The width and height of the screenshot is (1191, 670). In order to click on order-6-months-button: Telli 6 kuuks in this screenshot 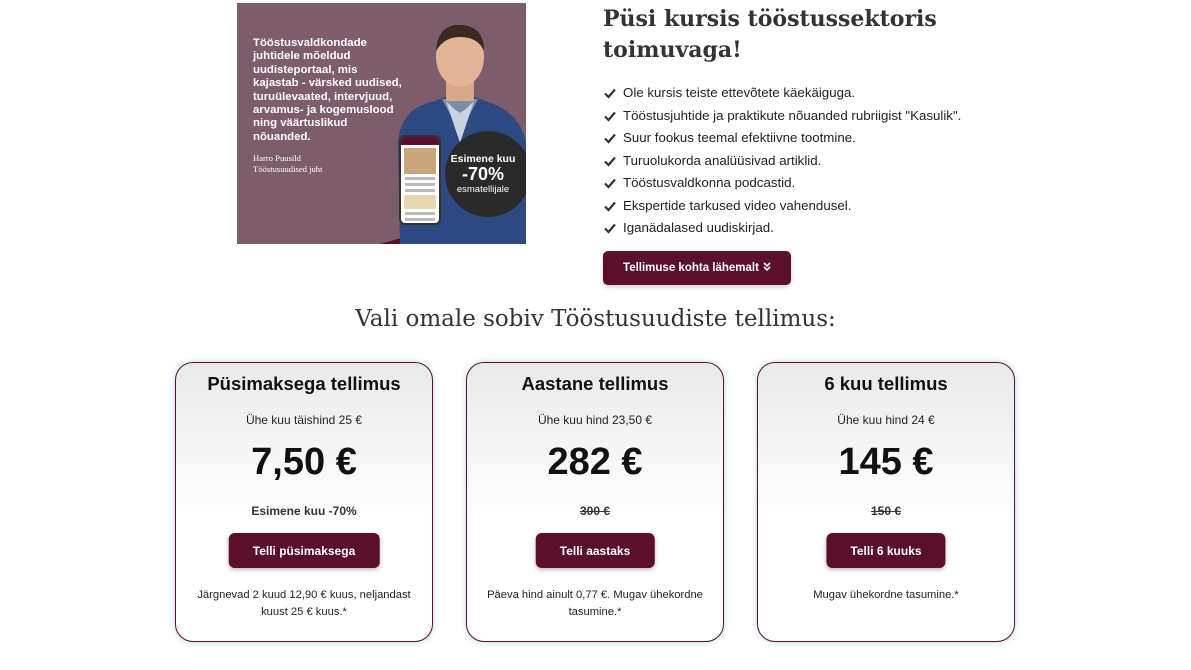, I will do `click(886, 550)`.